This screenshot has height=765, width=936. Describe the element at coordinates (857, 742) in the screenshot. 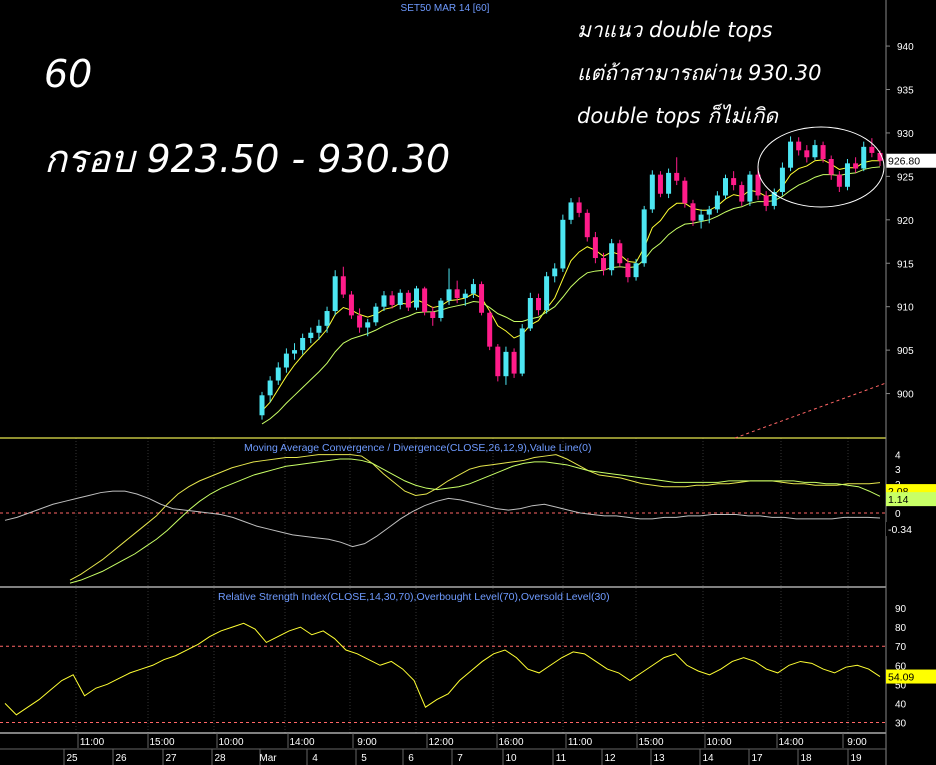

I see `time-label: 9:00` at that location.